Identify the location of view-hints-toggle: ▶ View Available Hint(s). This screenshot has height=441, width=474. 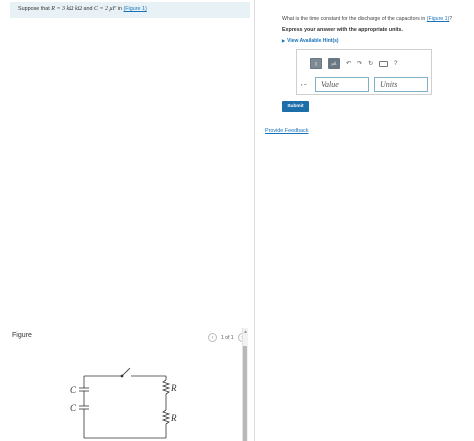
(310, 41).